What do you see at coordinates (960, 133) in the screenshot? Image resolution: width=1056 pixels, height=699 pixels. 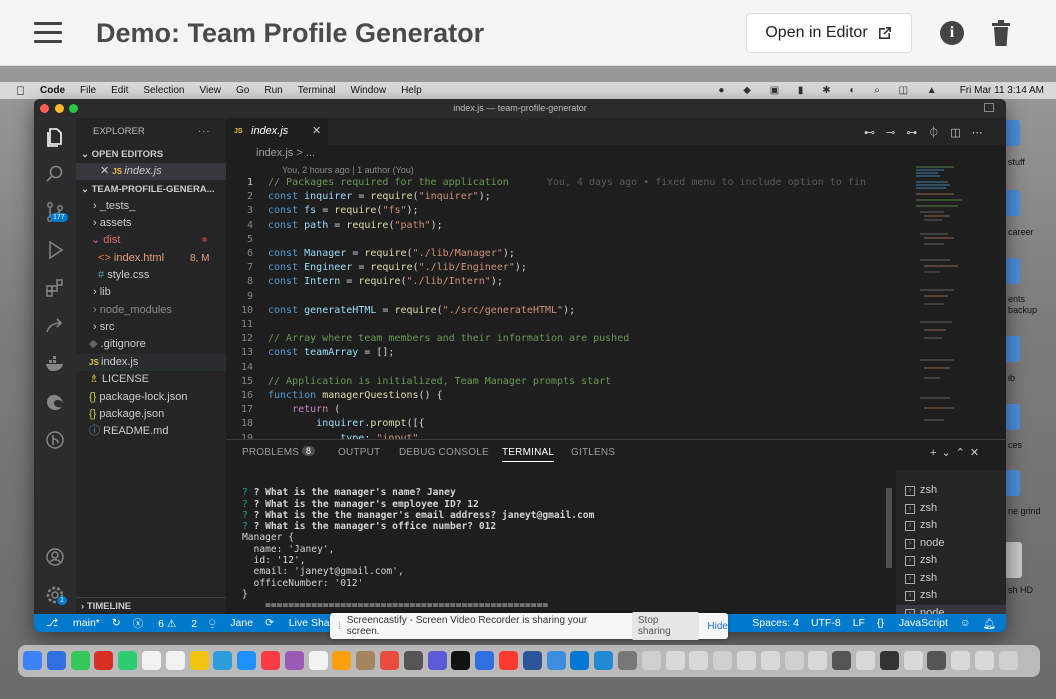 I see `split-editor-icon: ◫` at bounding box center [960, 133].